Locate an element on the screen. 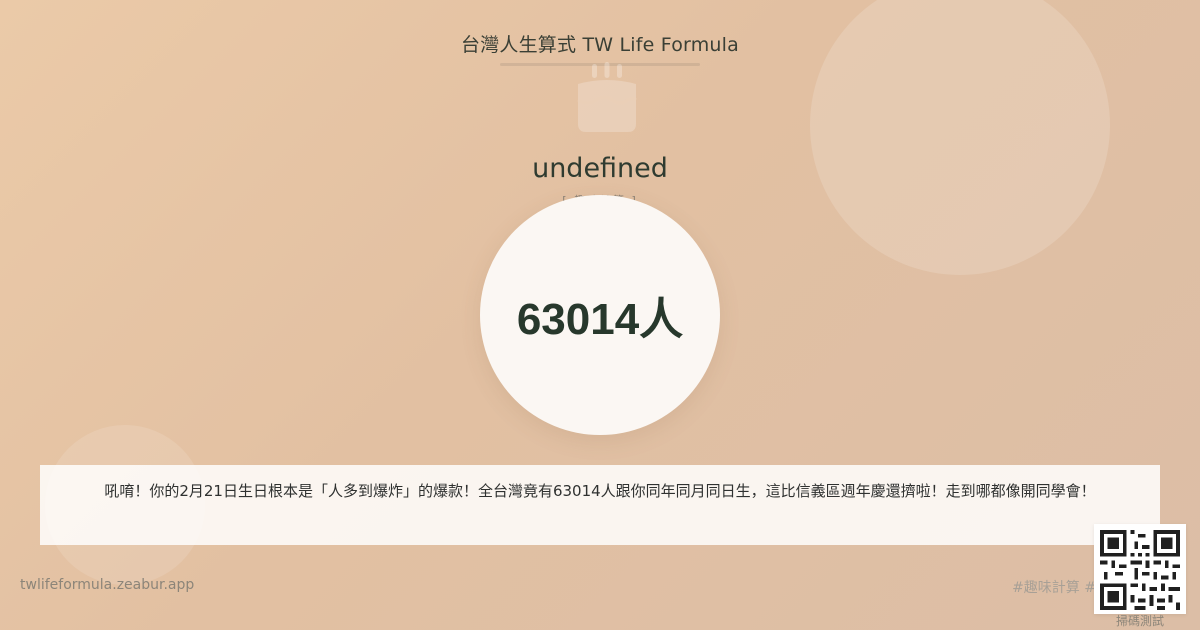 The image size is (1200, 630). brand-title: 台灣人生算式 TW Life Formula is located at coordinates (600, 45).